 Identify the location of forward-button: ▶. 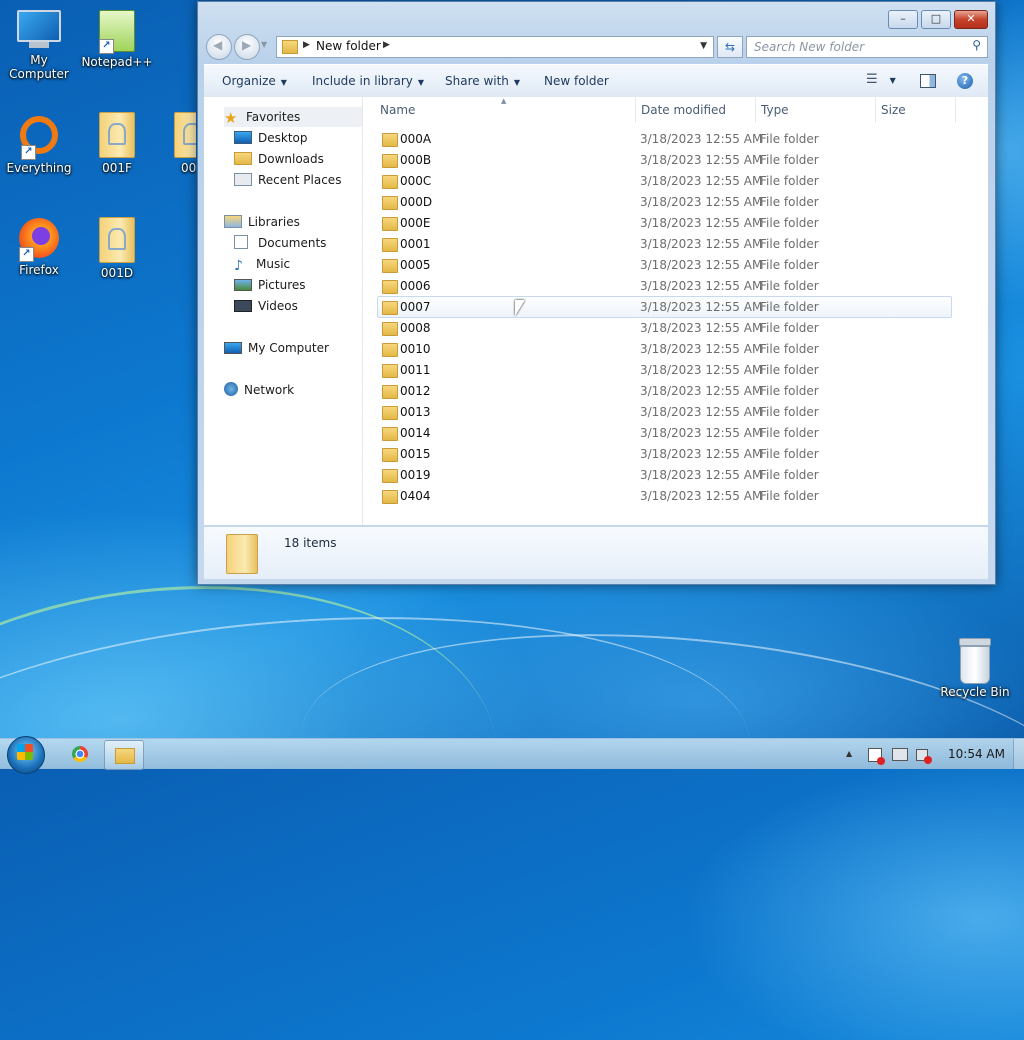
(247, 47).